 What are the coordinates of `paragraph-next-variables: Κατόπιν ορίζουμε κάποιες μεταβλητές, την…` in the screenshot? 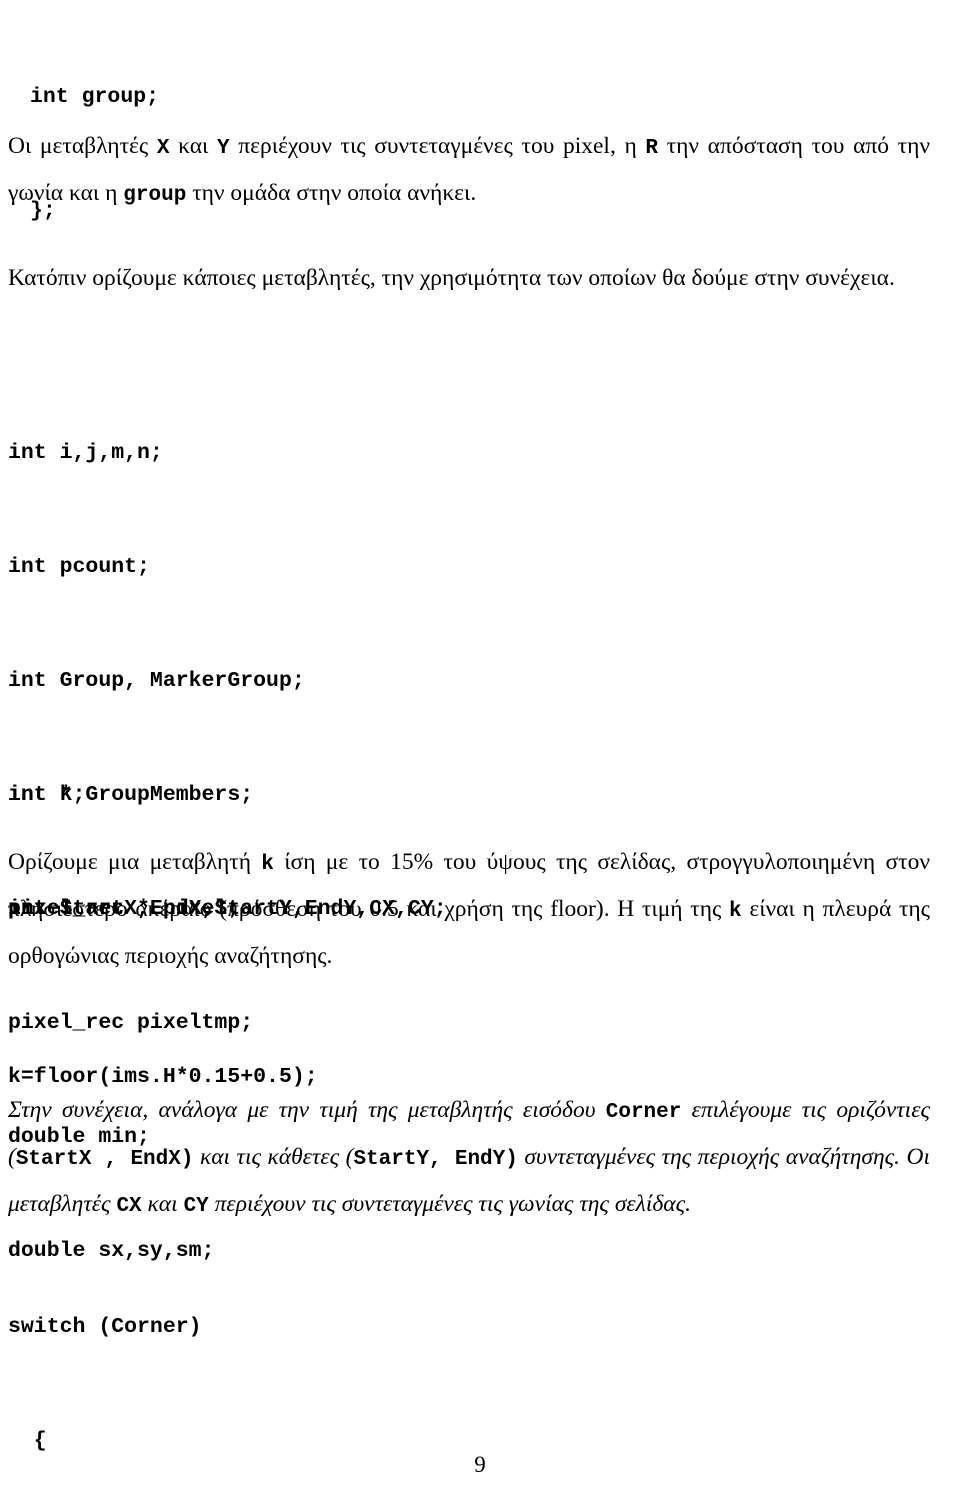 It's located at (451, 277).